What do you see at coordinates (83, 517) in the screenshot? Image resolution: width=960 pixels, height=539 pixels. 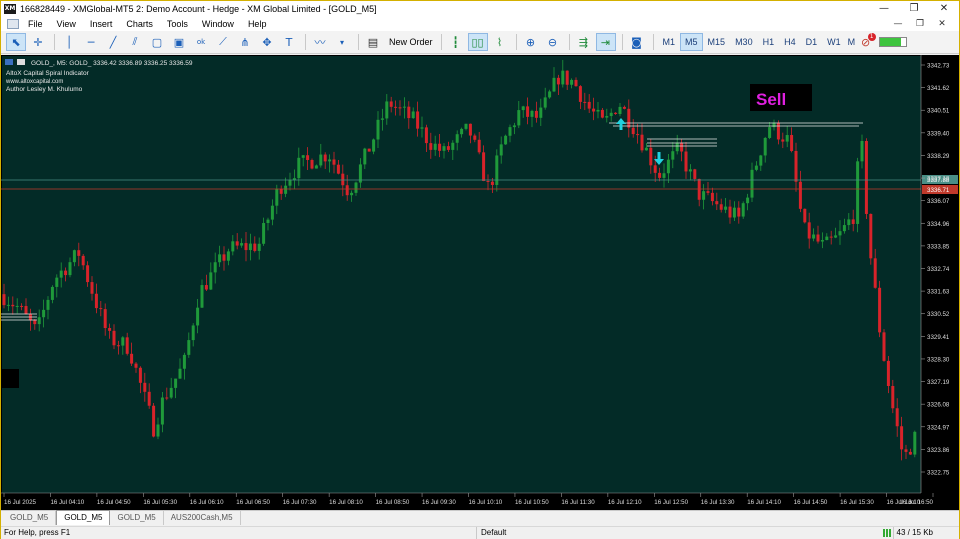 I see `chart-tab-active: GOLD_M5` at bounding box center [83, 517].